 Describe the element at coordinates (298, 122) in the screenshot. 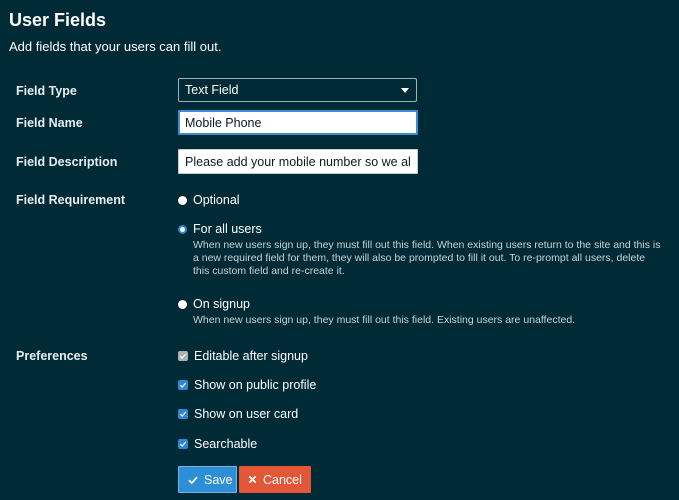

I see `field-name-input` at that location.